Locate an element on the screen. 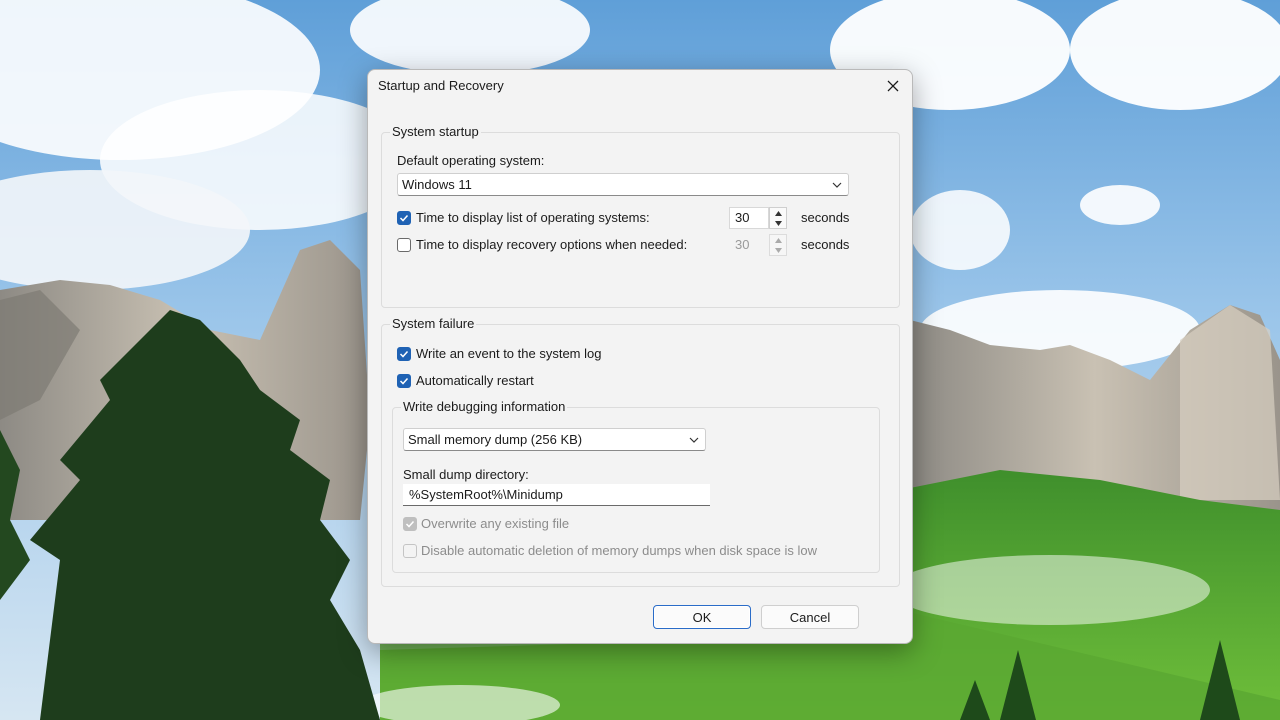  default-os-dropdown: Windows 11 is located at coordinates (623, 184).